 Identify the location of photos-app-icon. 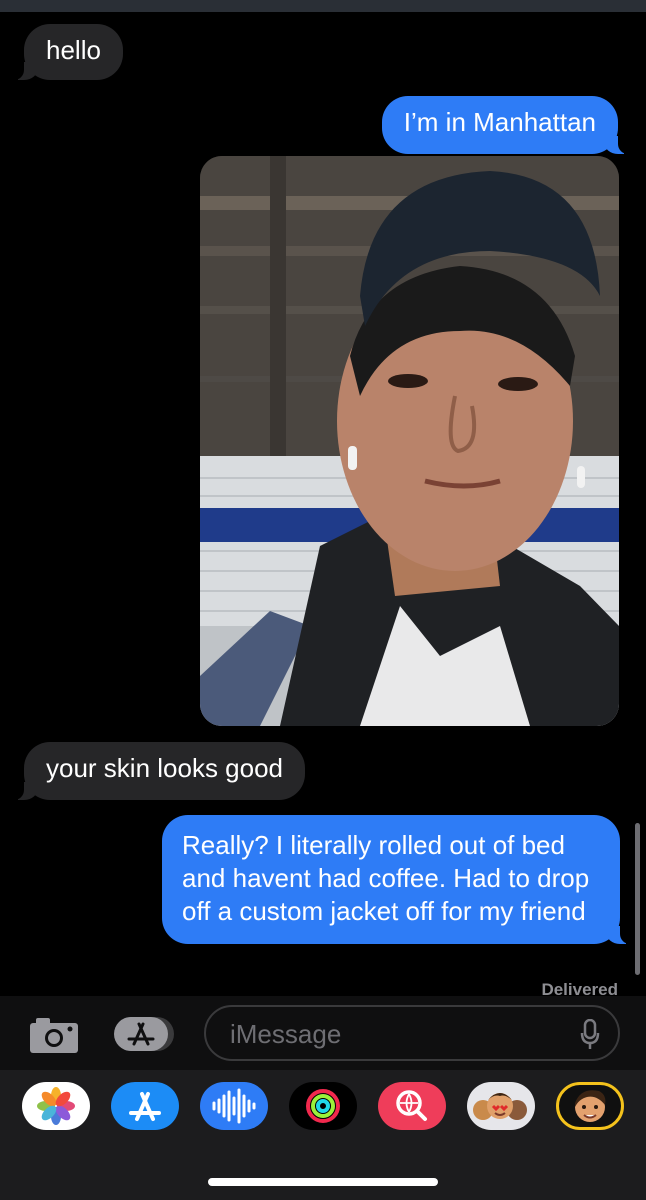
(56, 1106).